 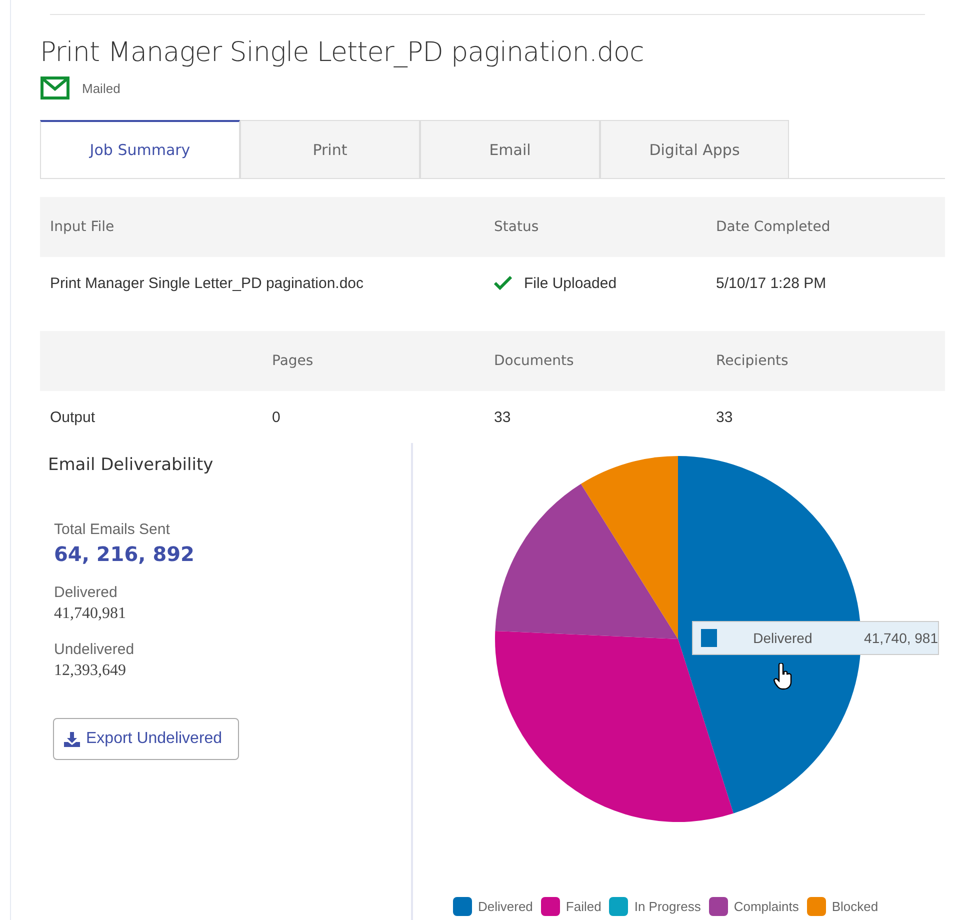 I want to click on column-header: Input File, so click(x=82, y=227).